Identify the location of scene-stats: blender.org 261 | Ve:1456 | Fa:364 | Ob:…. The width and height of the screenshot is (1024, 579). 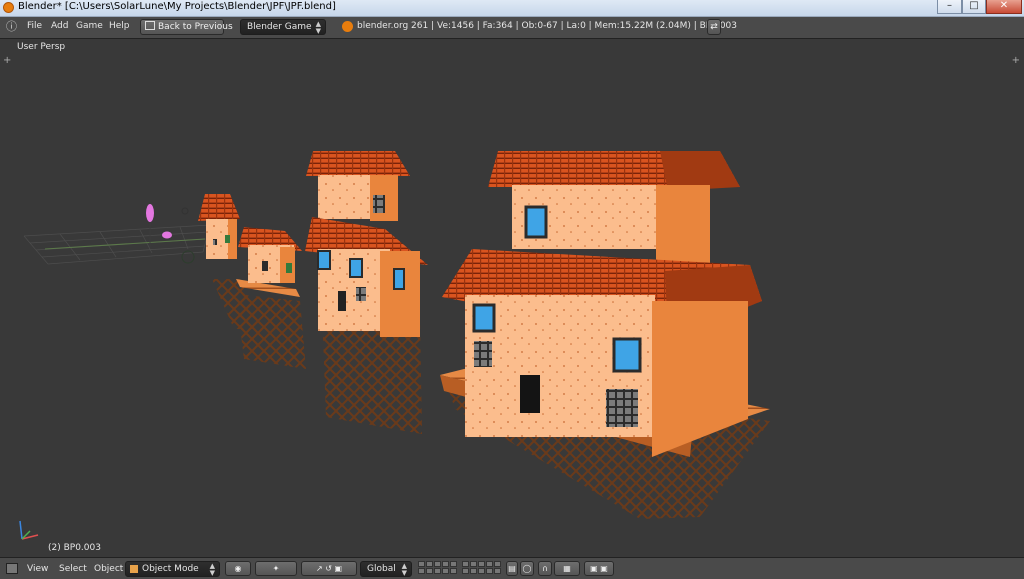
(547, 26).